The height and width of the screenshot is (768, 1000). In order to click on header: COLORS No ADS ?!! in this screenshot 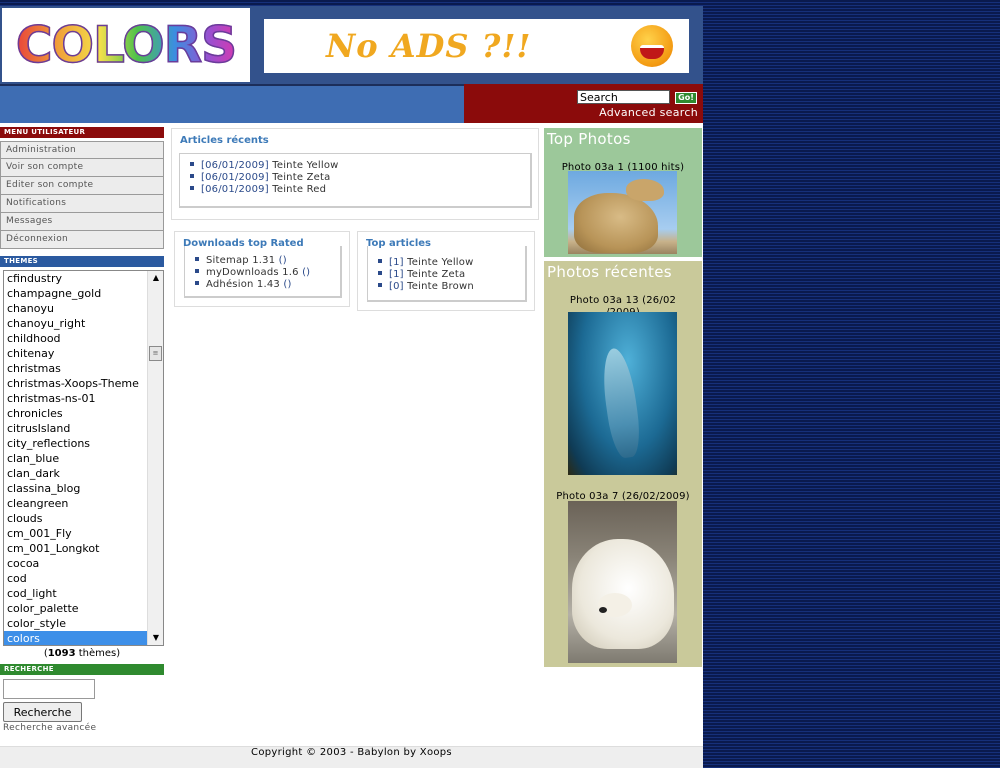, I will do `click(351, 45)`.